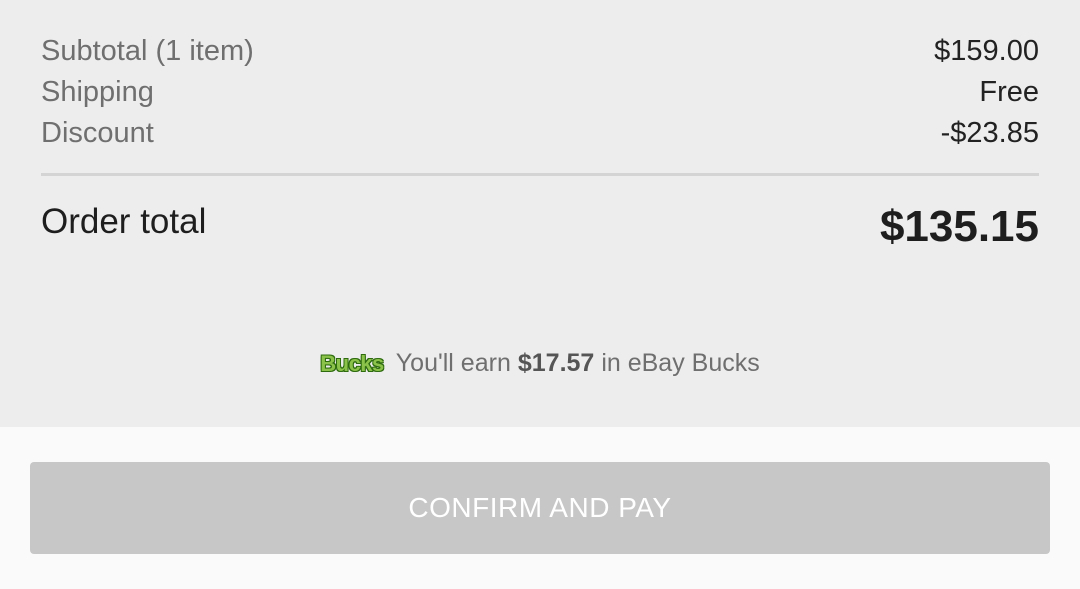 This screenshot has height=589, width=1080. Describe the element at coordinates (1009, 92) in the screenshot. I see `shipping-value: Free` at that location.